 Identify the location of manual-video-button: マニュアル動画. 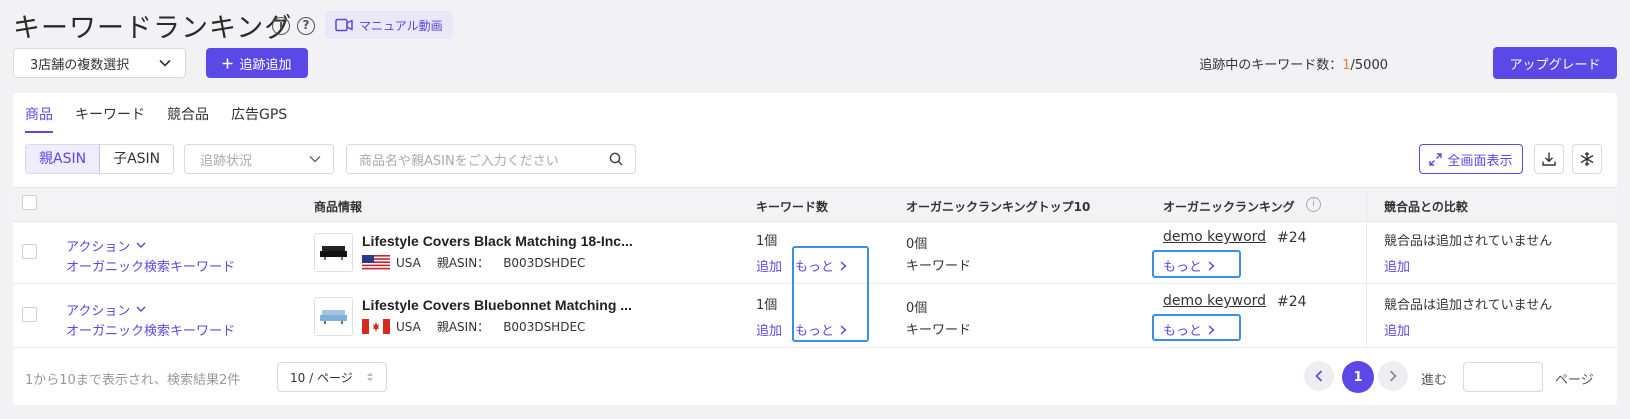
(389, 25).